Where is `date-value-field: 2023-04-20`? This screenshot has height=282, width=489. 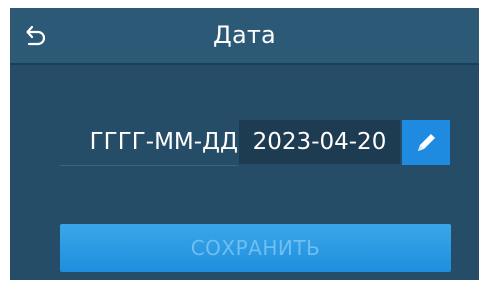
date-value-field: 2023-04-20 is located at coordinates (319, 142).